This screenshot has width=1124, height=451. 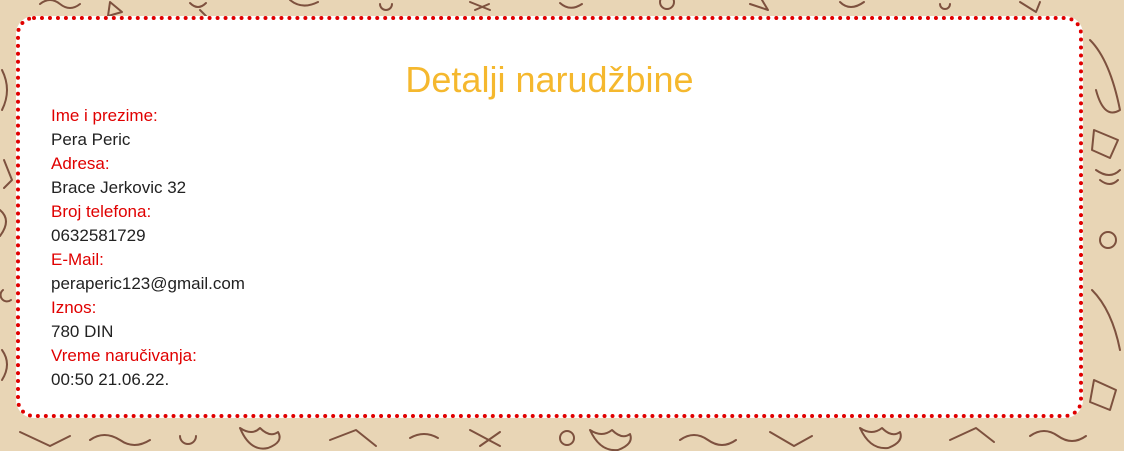 I want to click on address-label: Adresa:, so click(x=80, y=163).